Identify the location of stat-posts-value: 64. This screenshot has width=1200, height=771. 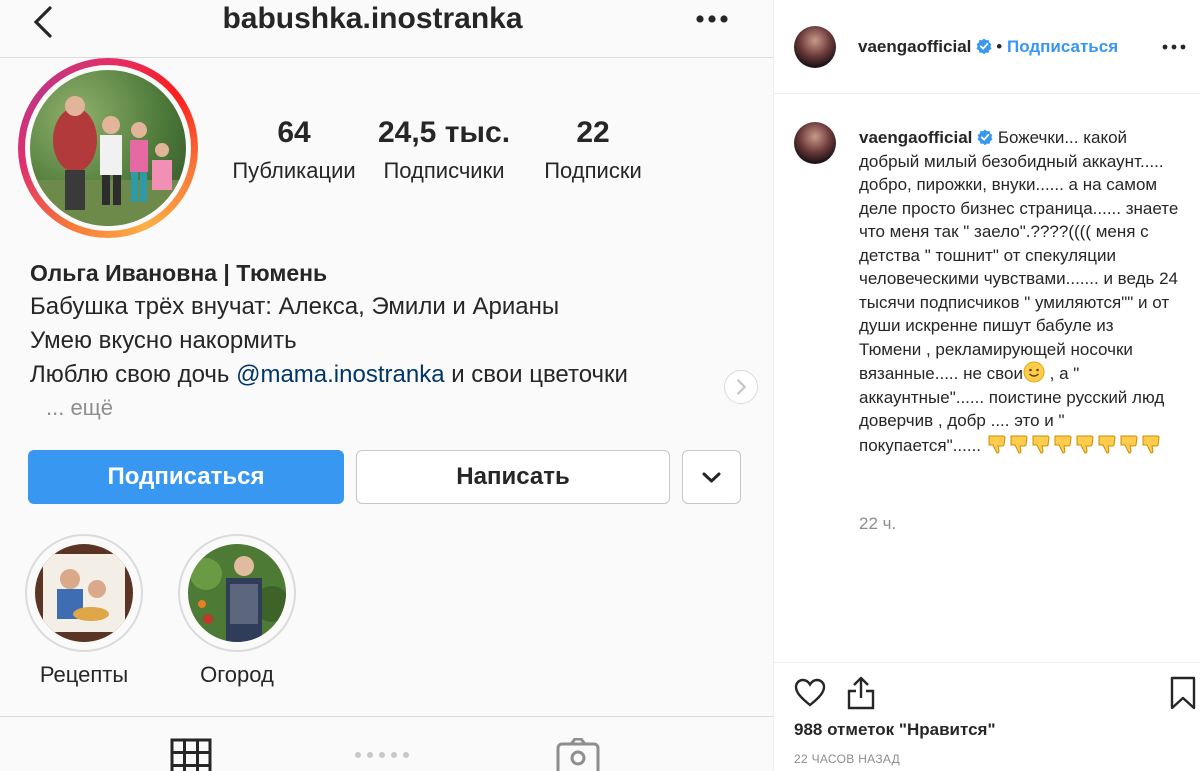
(294, 132).